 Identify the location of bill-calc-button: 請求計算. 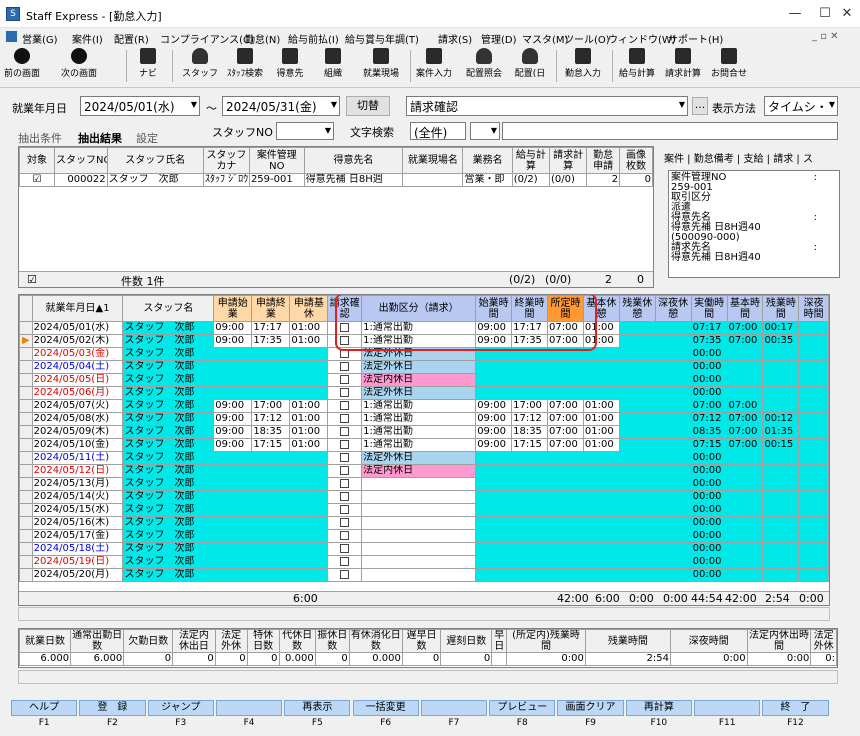
(683, 66).